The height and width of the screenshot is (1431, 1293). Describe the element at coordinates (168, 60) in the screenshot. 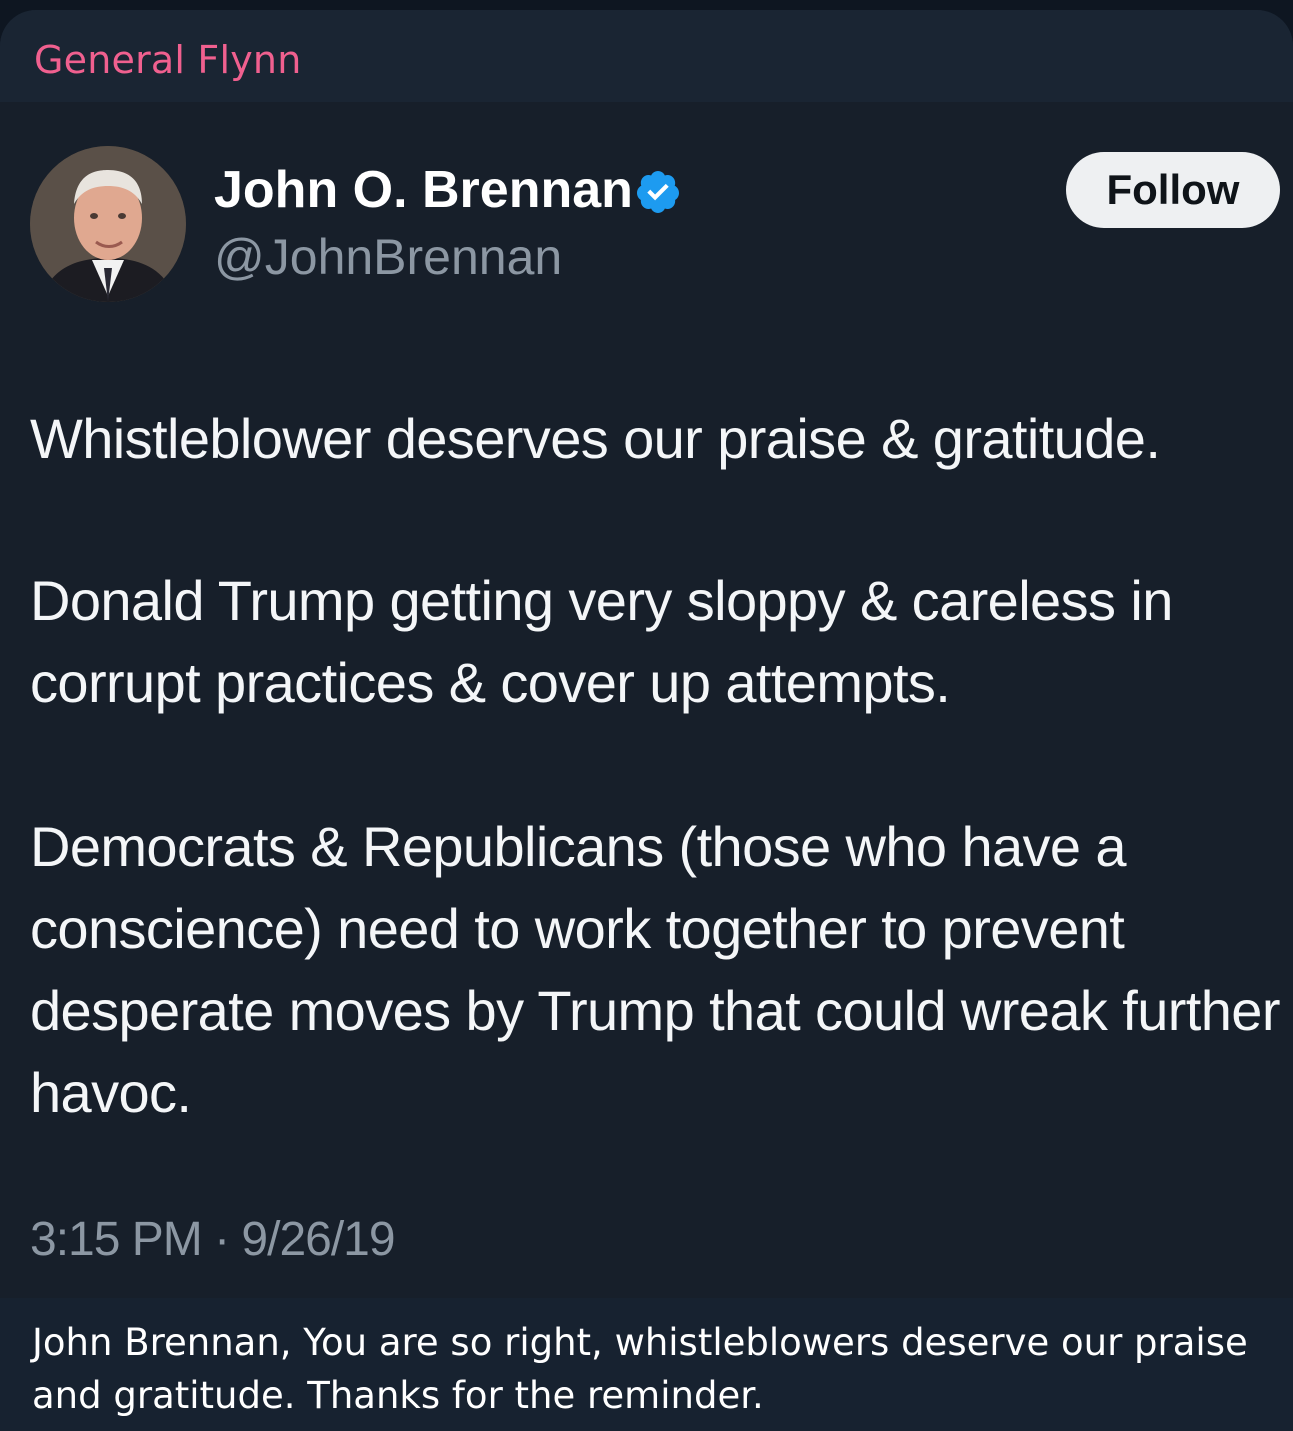

I see `sender-name: General Flynn` at that location.